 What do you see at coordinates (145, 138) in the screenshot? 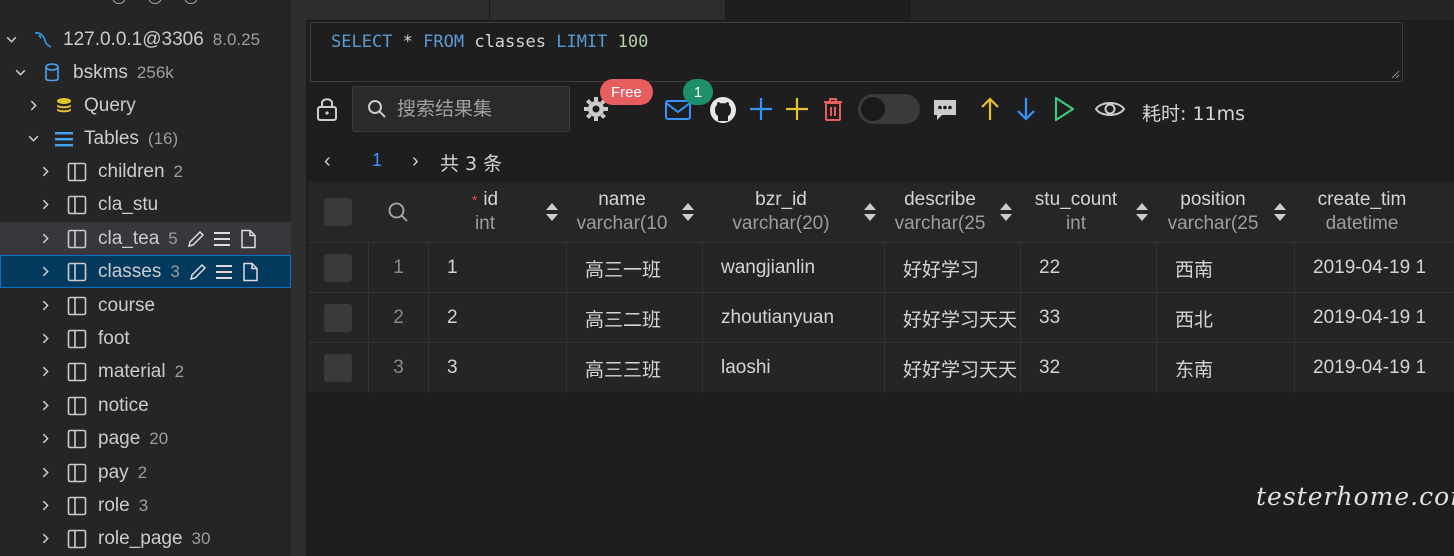
I see `tree-tables: Tables (16)` at bounding box center [145, 138].